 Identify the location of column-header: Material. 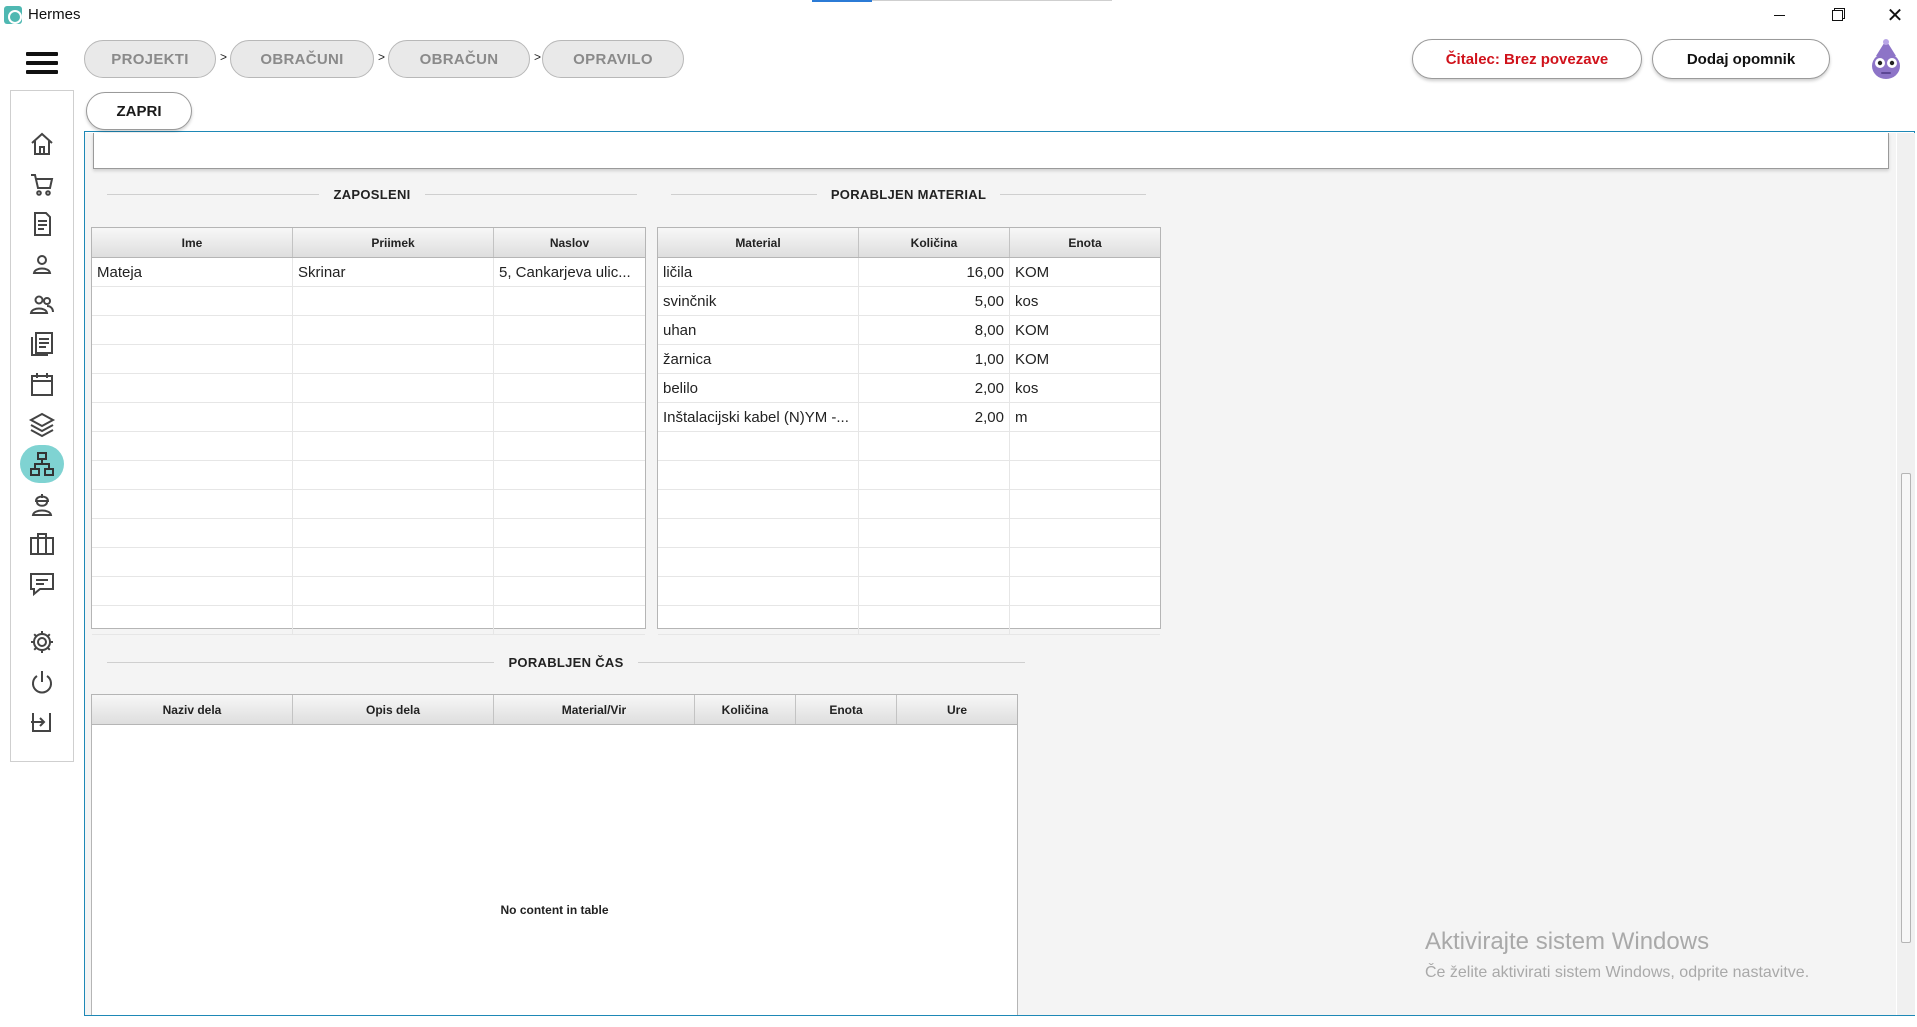
(758, 242).